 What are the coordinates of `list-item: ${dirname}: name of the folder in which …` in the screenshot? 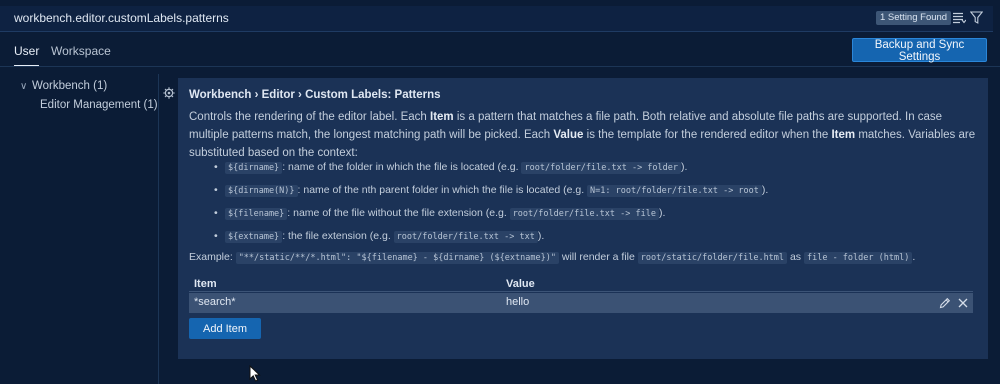 It's located at (450, 167).